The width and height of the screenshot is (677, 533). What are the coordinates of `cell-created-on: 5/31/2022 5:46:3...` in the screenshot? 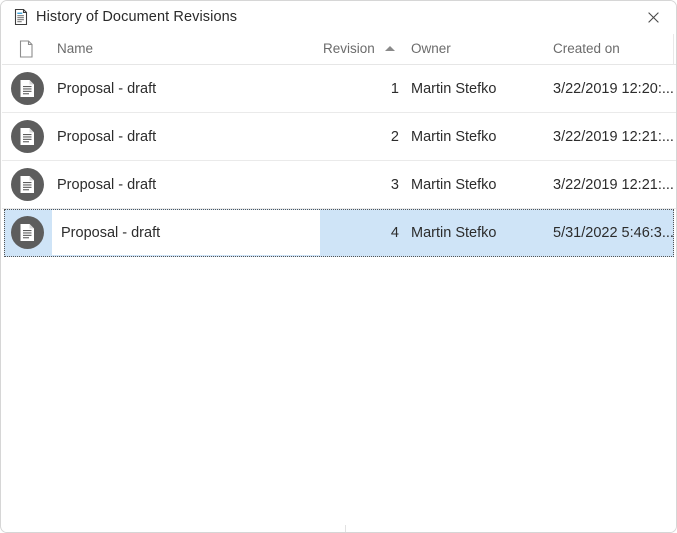 It's located at (613, 233).